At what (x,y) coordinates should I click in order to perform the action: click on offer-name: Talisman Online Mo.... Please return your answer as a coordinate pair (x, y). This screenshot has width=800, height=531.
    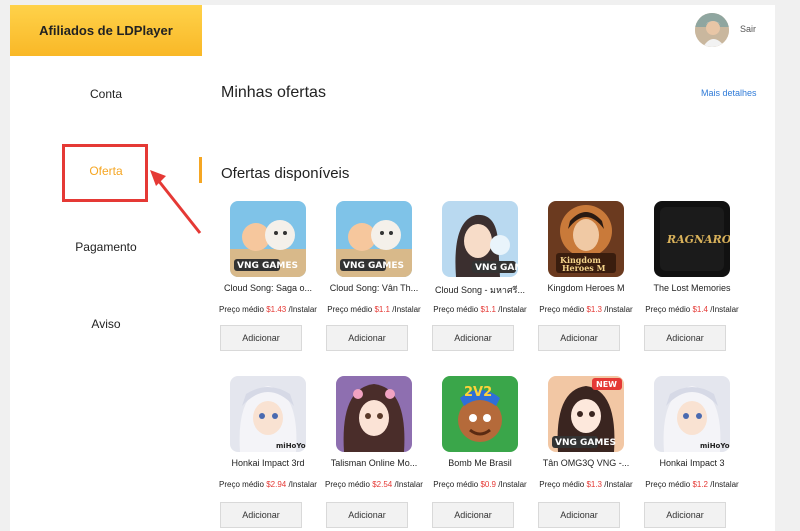
    Looking at the image, I should click on (374, 463).